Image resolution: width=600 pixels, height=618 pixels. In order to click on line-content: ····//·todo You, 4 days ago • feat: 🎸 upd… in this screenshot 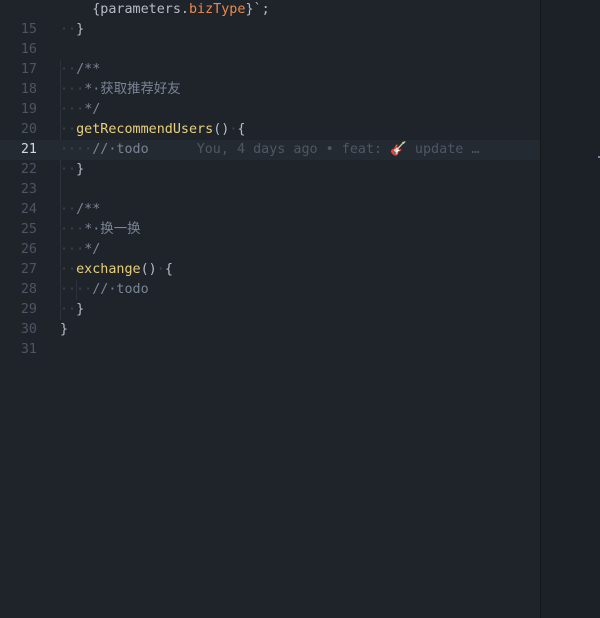, I will do `click(269, 150)`.